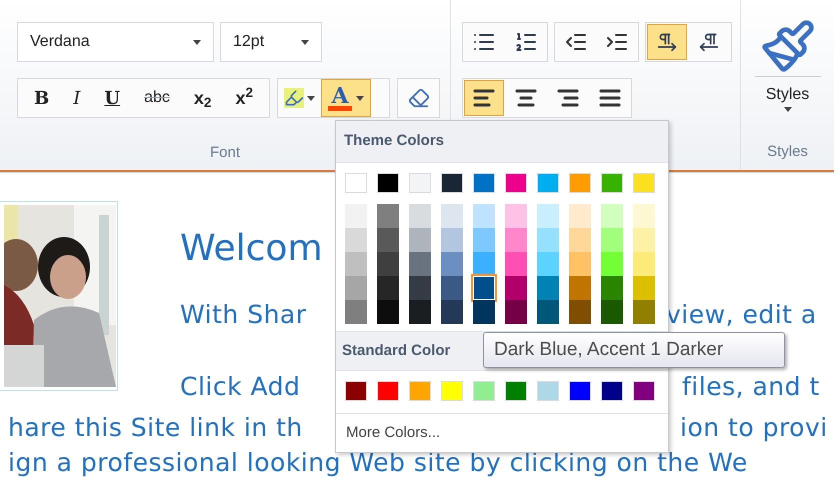 This screenshot has height=477, width=834. What do you see at coordinates (115, 42) in the screenshot?
I see `font-dropdown: Verdana` at bounding box center [115, 42].